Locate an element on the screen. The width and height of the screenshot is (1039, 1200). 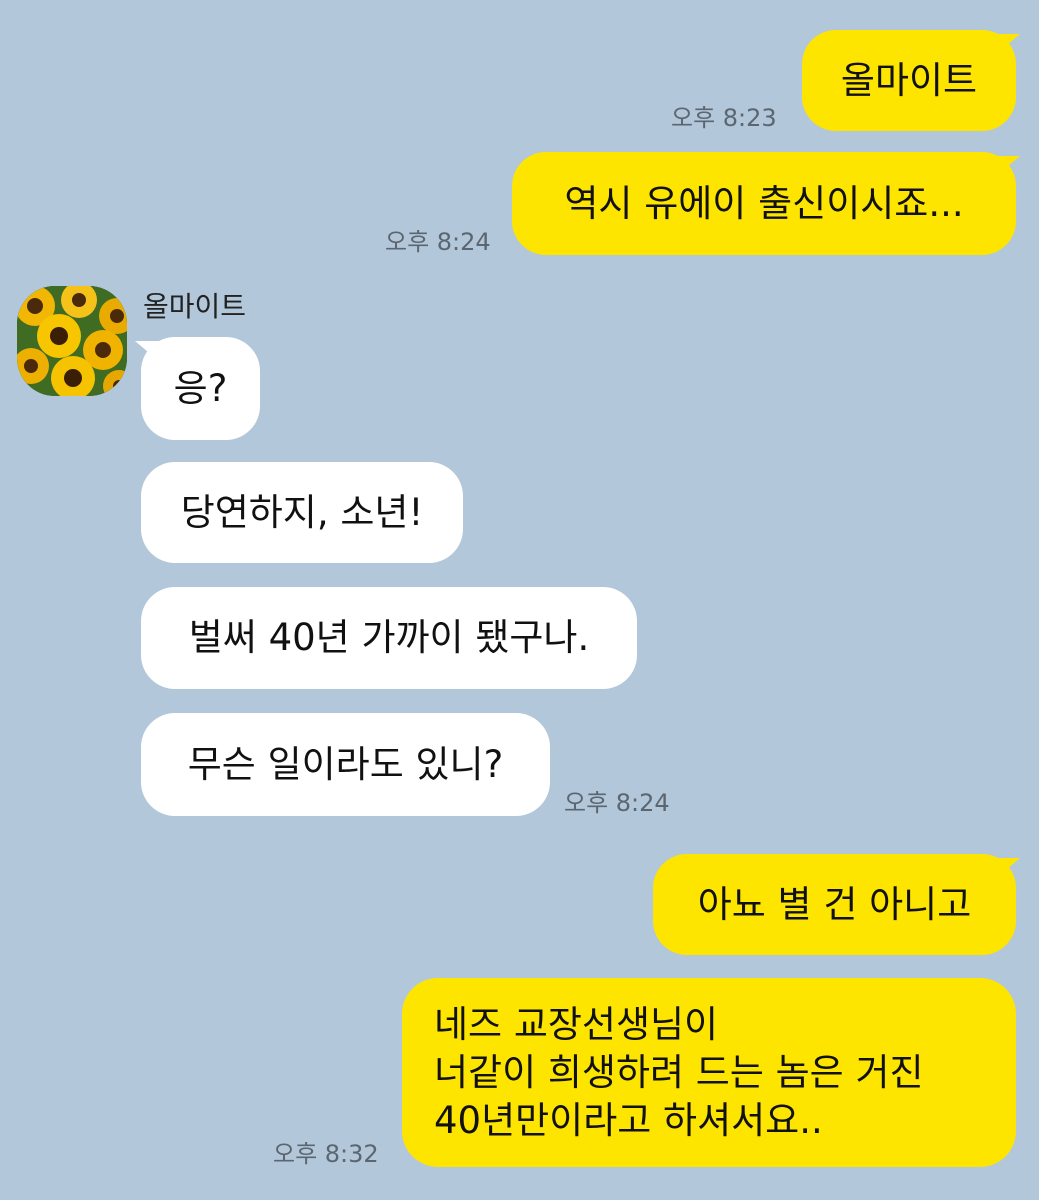
sunflower-avatar-icon is located at coordinates (72, 341).